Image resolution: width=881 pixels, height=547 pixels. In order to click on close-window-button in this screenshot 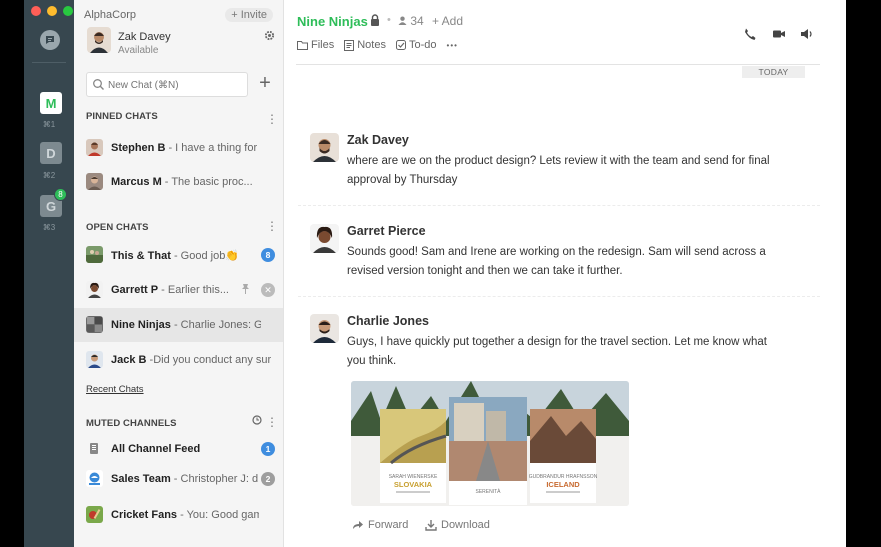, I will do `click(36, 11)`.